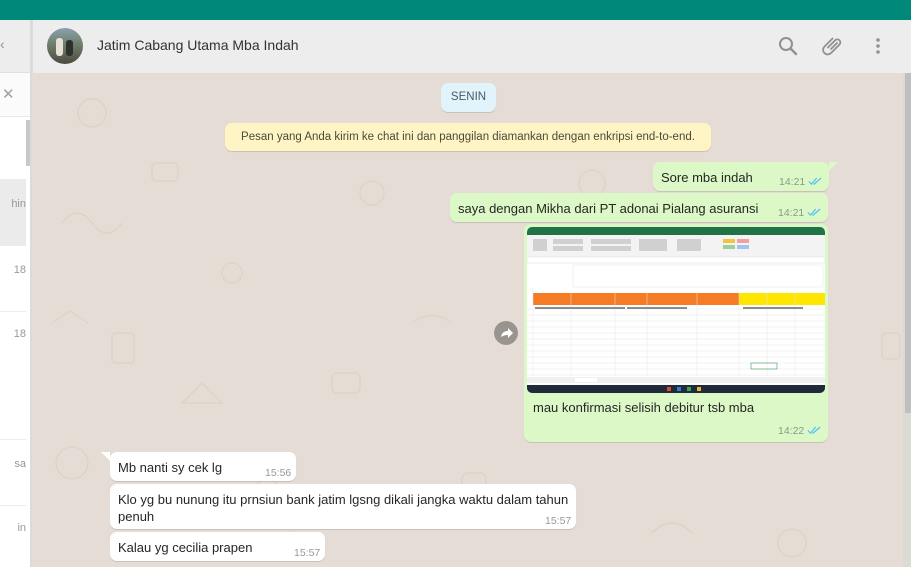 This screenshot has width=911, height=567. Describe the element at coordinates (18, 204) in the screenshot. I see `chat-list-item-time: hin` at that location.